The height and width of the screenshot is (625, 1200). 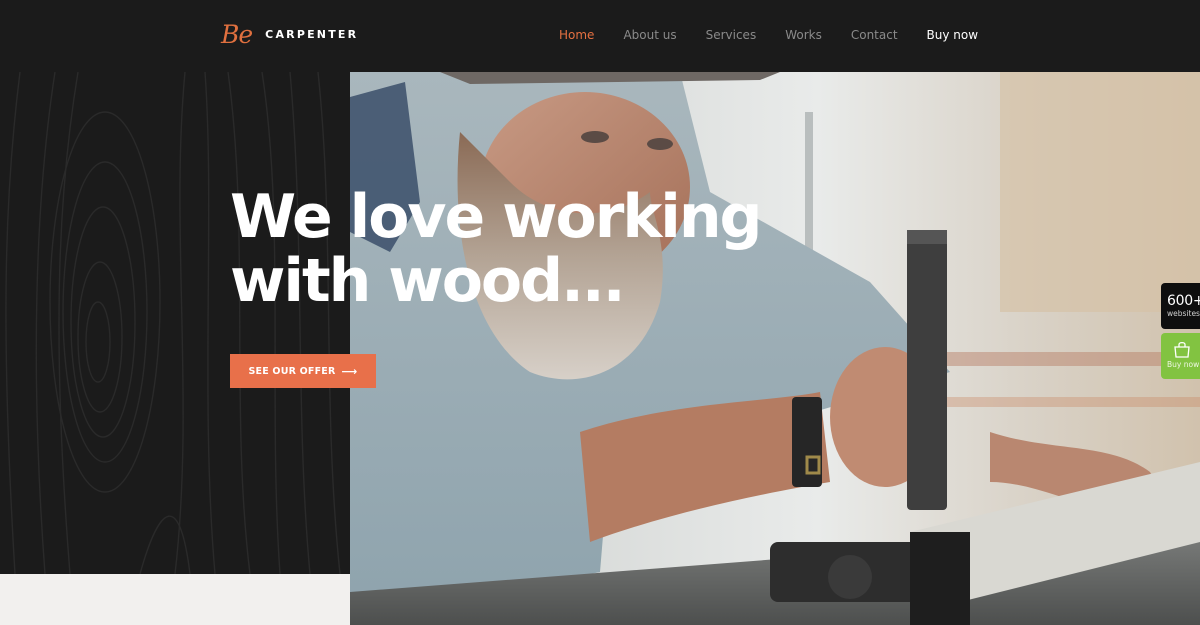 I want to click on buy-now-label: Buy now, so click(x=1183, y=364).